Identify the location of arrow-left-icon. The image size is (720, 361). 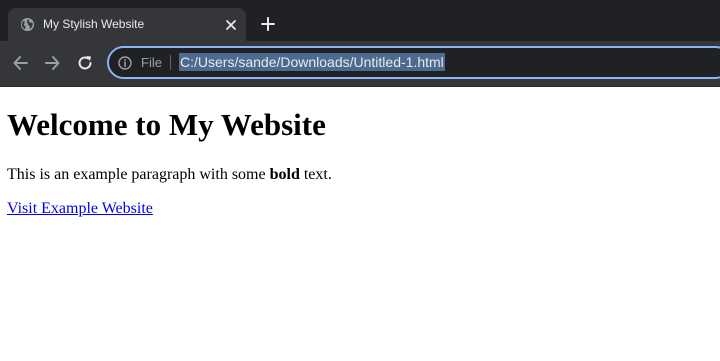
(21, 63).